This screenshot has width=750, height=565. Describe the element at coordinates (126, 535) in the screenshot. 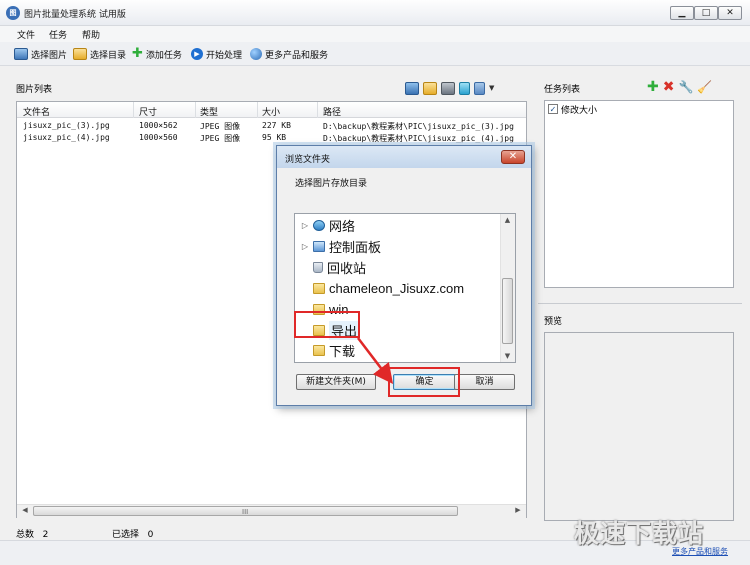

I see `selected-count-label: 已选择` at that location.